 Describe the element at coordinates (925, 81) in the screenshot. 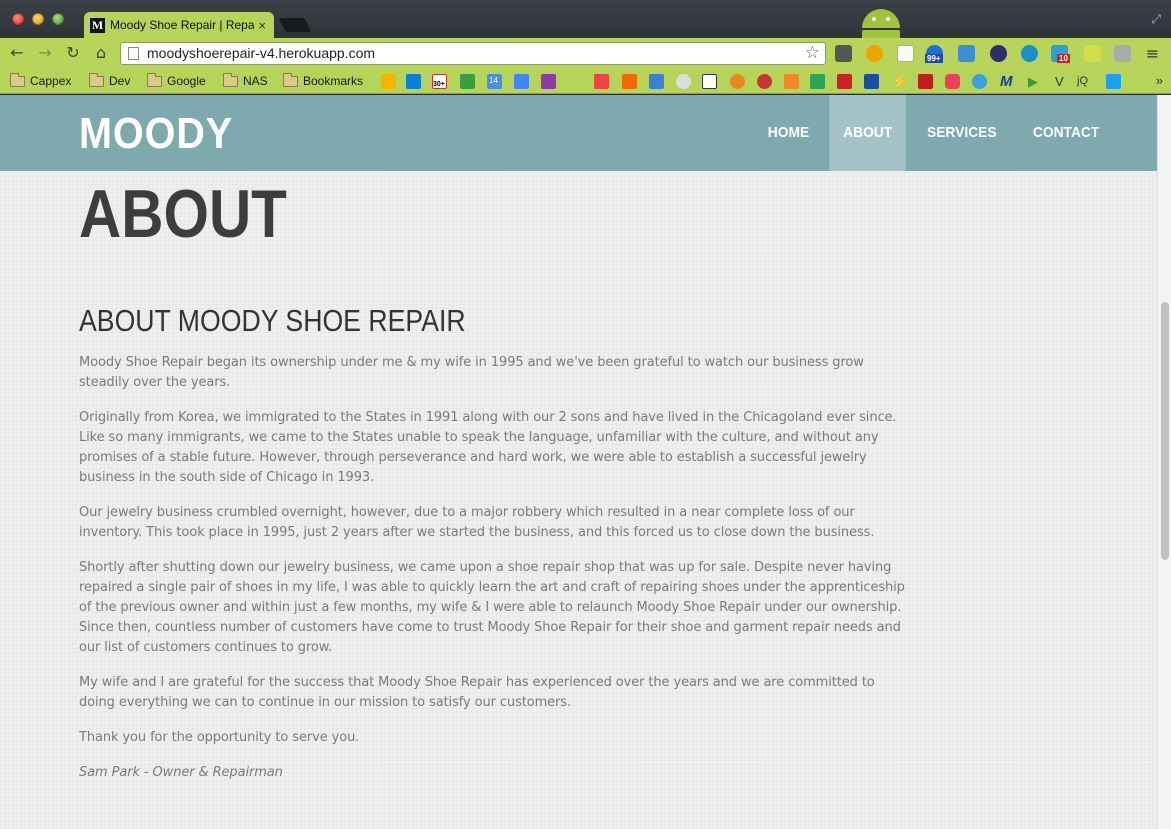

I see `lastpass-bookmark-icon` at that location.